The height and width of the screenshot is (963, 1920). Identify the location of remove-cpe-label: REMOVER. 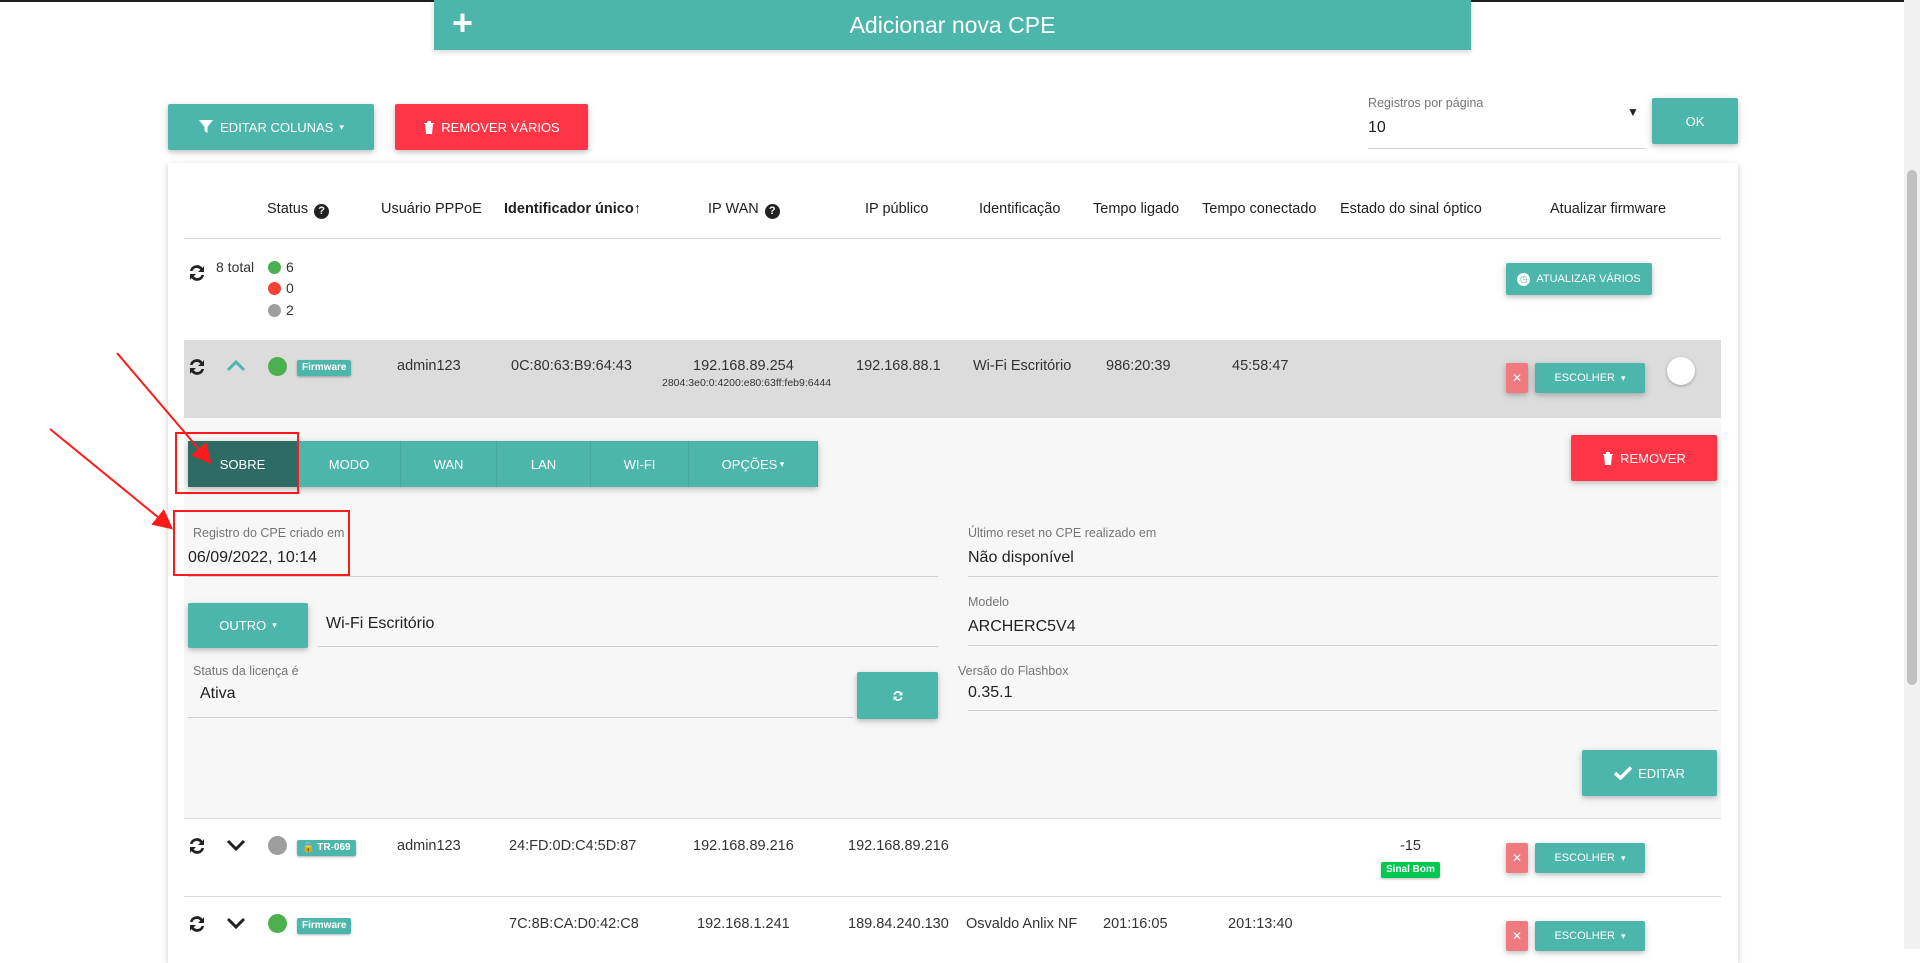
(1653, 458).